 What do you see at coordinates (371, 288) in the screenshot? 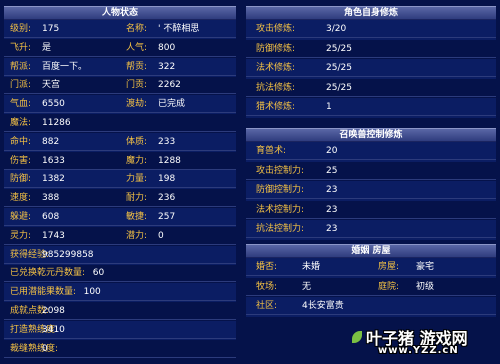
I see `marriage-house-panel: 婚否: 未婚 房屋: 豪宅 牧场: 无 庭院: 初级 社区: 4长安富贵` at bounding box center [371, 288].